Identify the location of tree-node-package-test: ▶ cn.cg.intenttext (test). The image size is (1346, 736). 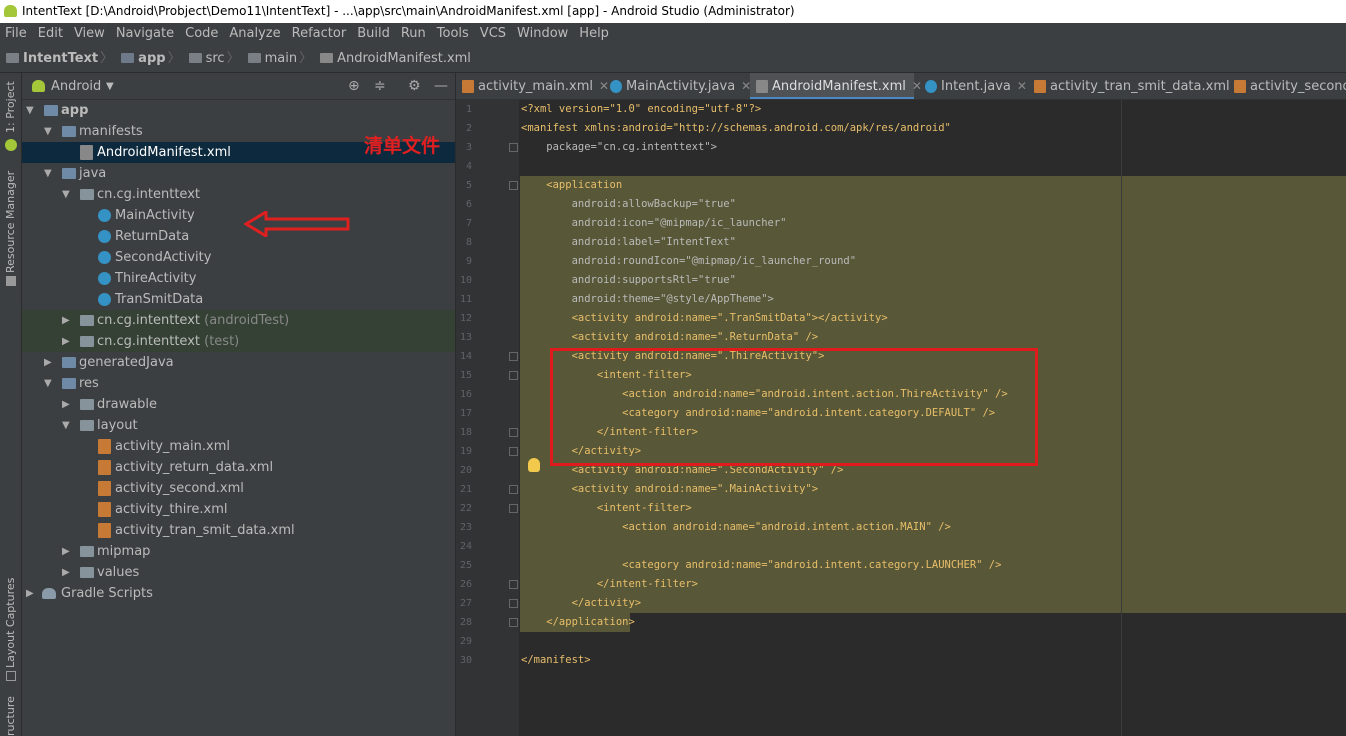
(238, 341).